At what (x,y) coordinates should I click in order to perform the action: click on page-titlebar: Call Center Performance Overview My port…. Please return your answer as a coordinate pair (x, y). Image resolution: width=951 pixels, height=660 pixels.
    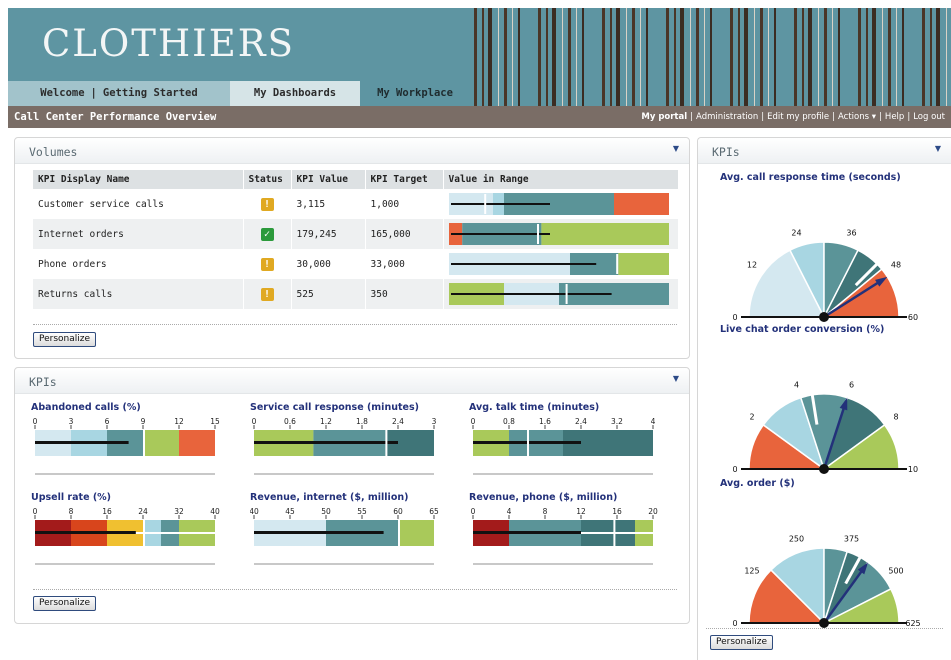
    Looking at the image, I should click on (479, 117).